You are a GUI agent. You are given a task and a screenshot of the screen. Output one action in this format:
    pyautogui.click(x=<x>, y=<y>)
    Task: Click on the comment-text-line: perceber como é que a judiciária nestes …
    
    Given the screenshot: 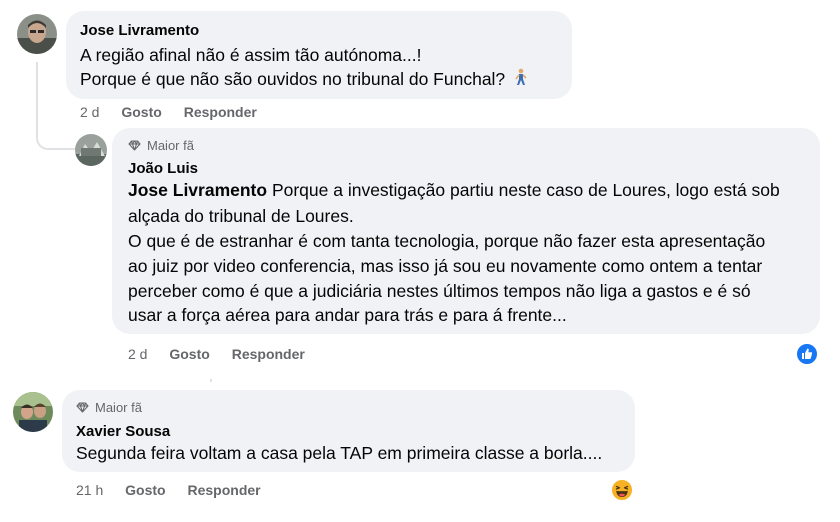 What is the action you would take?
    pyautogui.click(x=439, y=291)
    